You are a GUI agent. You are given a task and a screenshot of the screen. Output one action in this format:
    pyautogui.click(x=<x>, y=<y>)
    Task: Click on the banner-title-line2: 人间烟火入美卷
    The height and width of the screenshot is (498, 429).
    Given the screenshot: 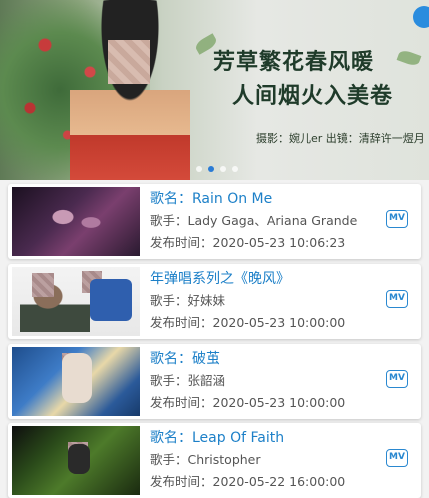 What is the action you would take?
    pyautogui.click(x=313, y=96)
    